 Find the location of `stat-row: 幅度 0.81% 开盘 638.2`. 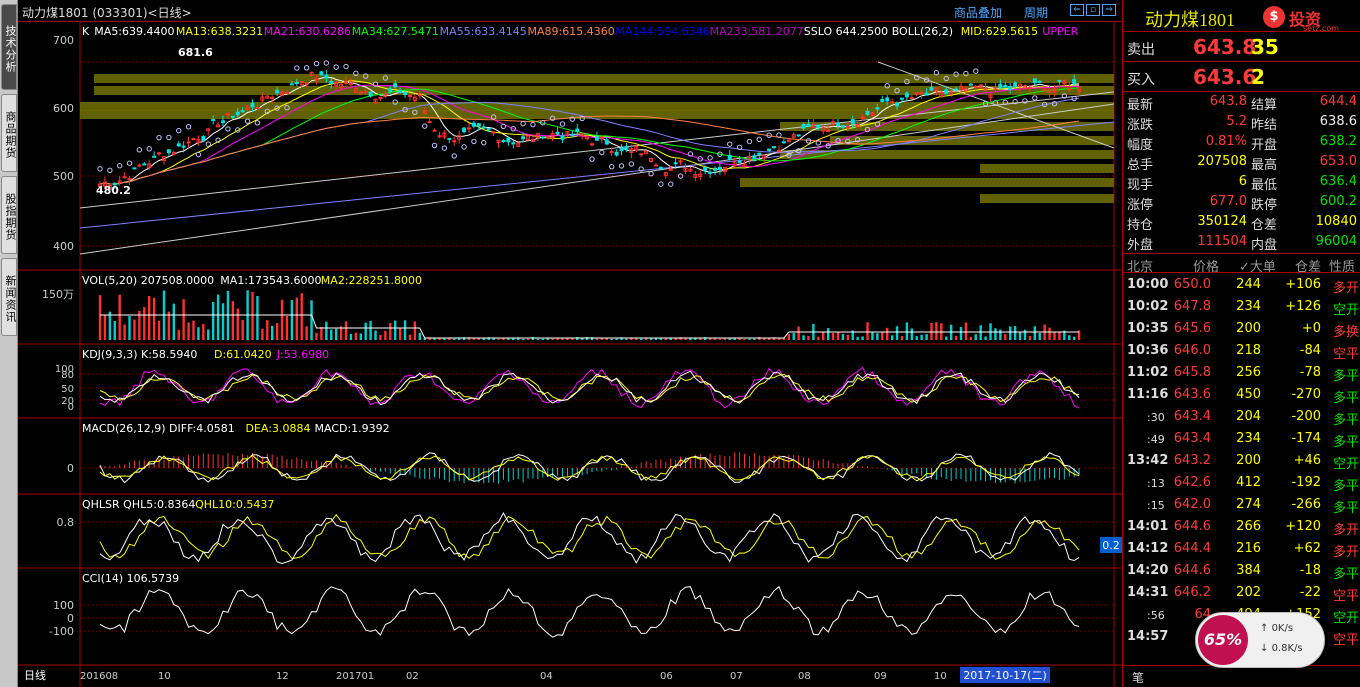

stat-row: 幅度 0.81% 开盘 638.2 is located at coordinates (1241, 142).